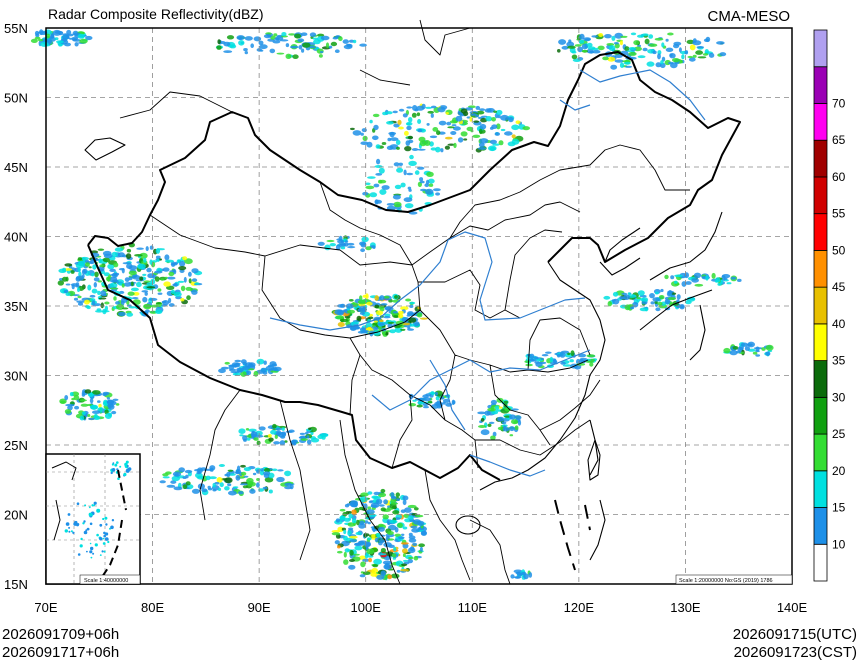  Describe the element at coordinates (726, 581) in the screenshot. I see `scale-note: Scale 1:20000000 No:GS (2019) 1786` at that location.